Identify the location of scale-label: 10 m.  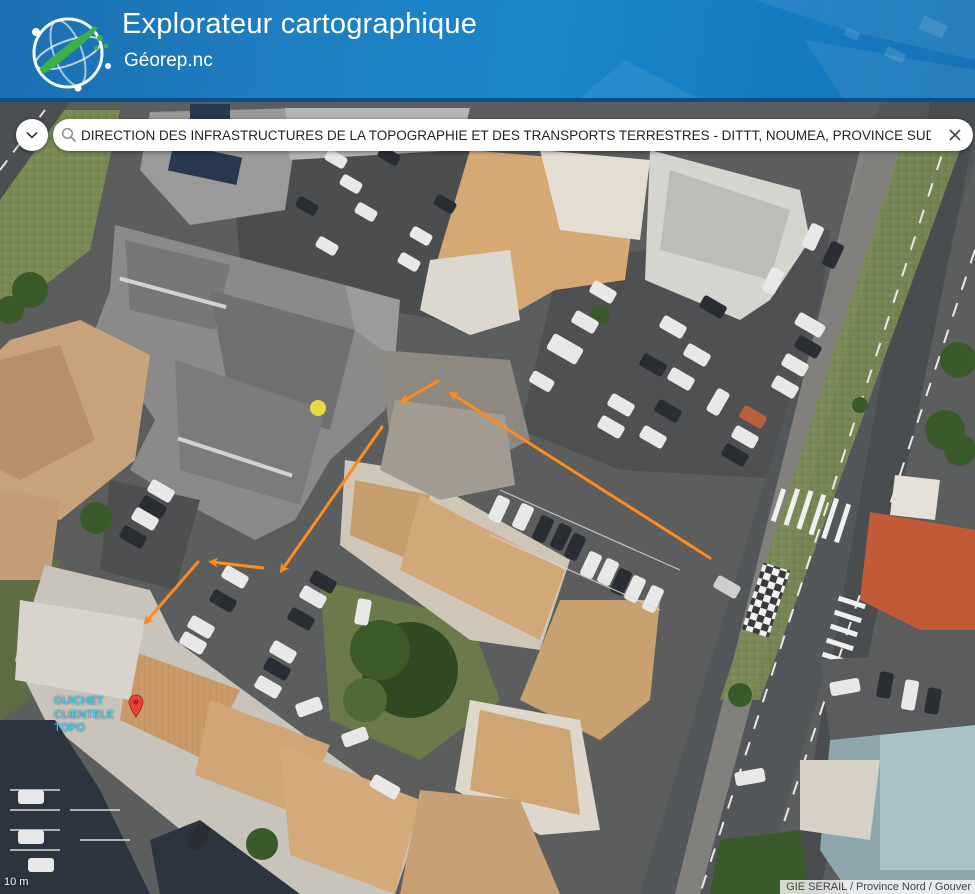
(16, 882).